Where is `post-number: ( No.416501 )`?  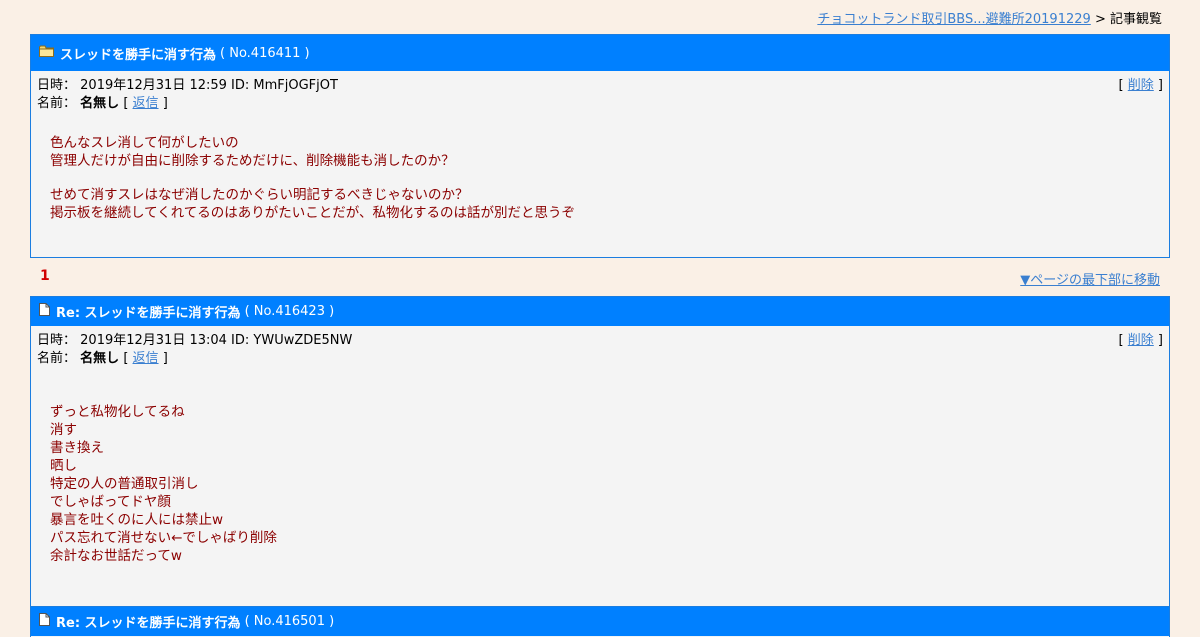
post-number: ( No.416501 ) is located at coordinates (289, 621).